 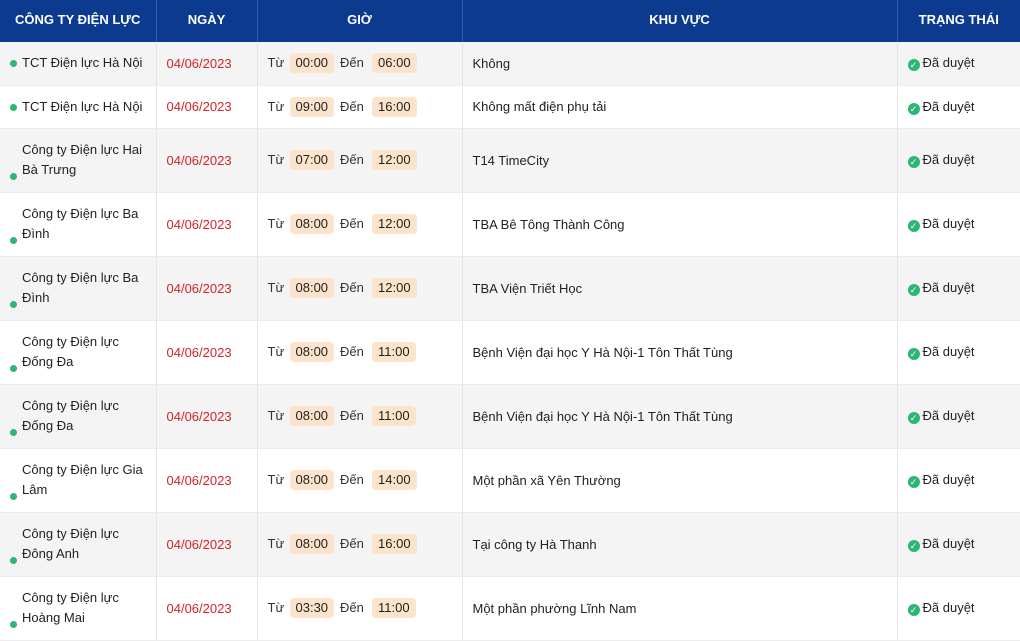 I want to click on to-time-badge: 12:00, so click(x=394, y=160).